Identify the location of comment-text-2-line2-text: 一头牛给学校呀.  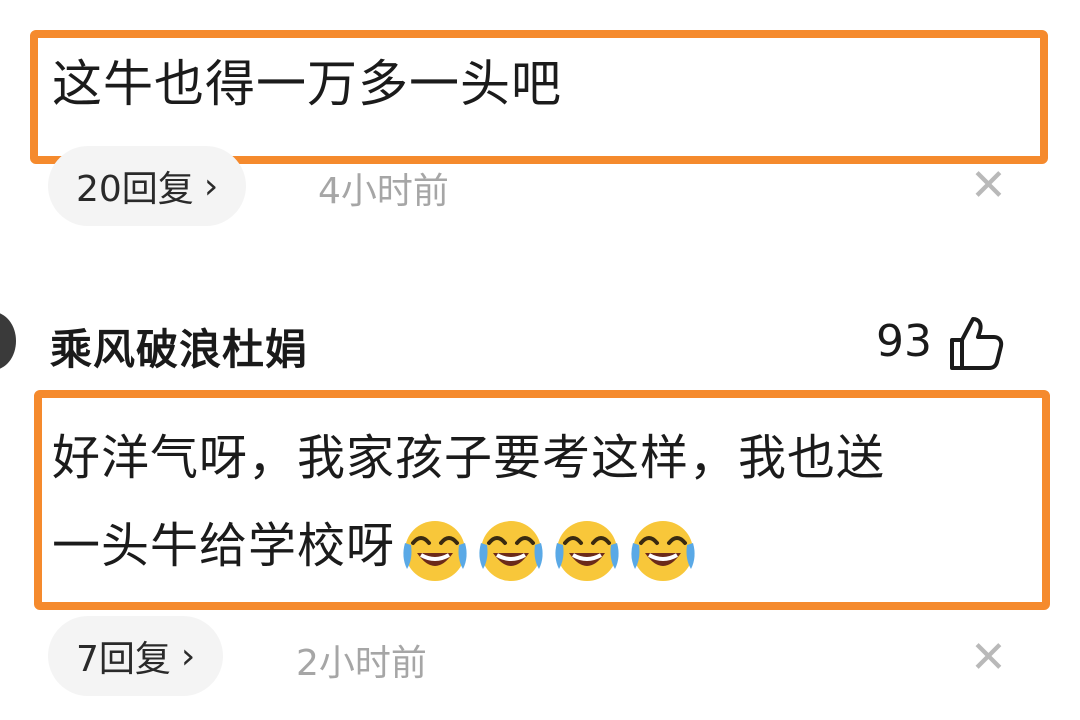
(224, 546).